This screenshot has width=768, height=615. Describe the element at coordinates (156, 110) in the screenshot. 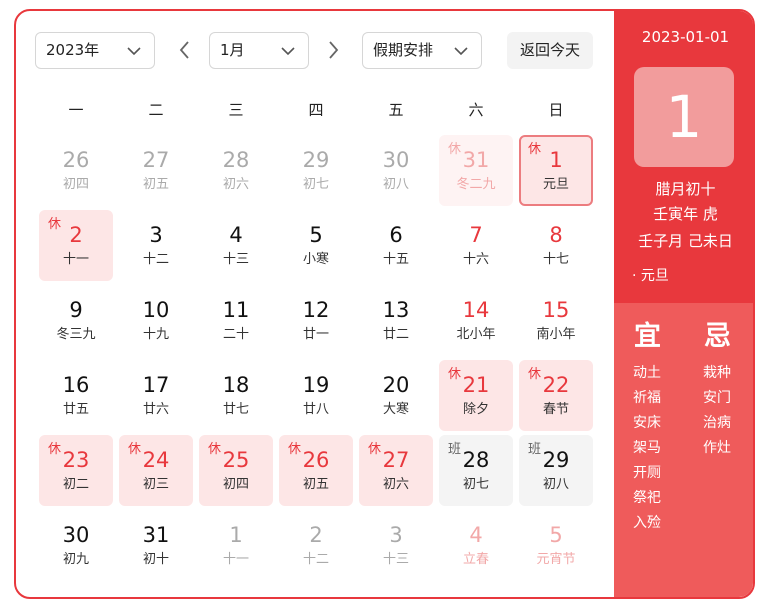

I see `weekday-label: 二` at that location.